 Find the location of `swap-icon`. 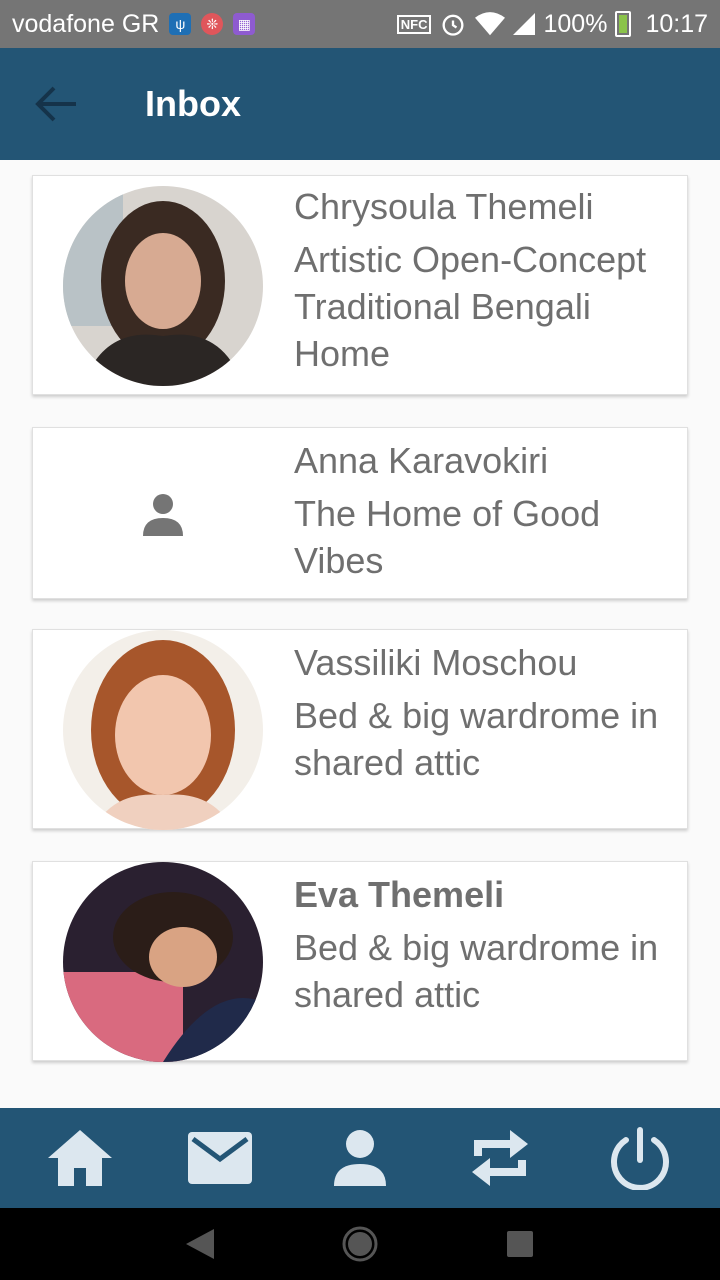

swap-icon is located at coordinates (500, 1158).